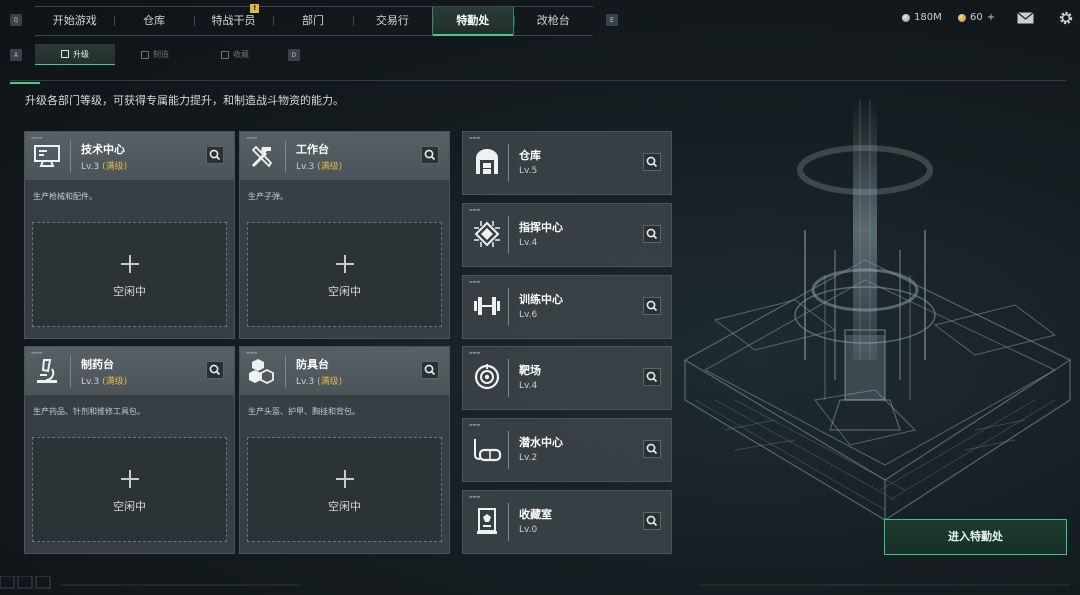 This screenshot has width=1080, height=595. Describe the element at coordinates (97, 364) in the screenshot. I see `card-title: 制药台` at that location.